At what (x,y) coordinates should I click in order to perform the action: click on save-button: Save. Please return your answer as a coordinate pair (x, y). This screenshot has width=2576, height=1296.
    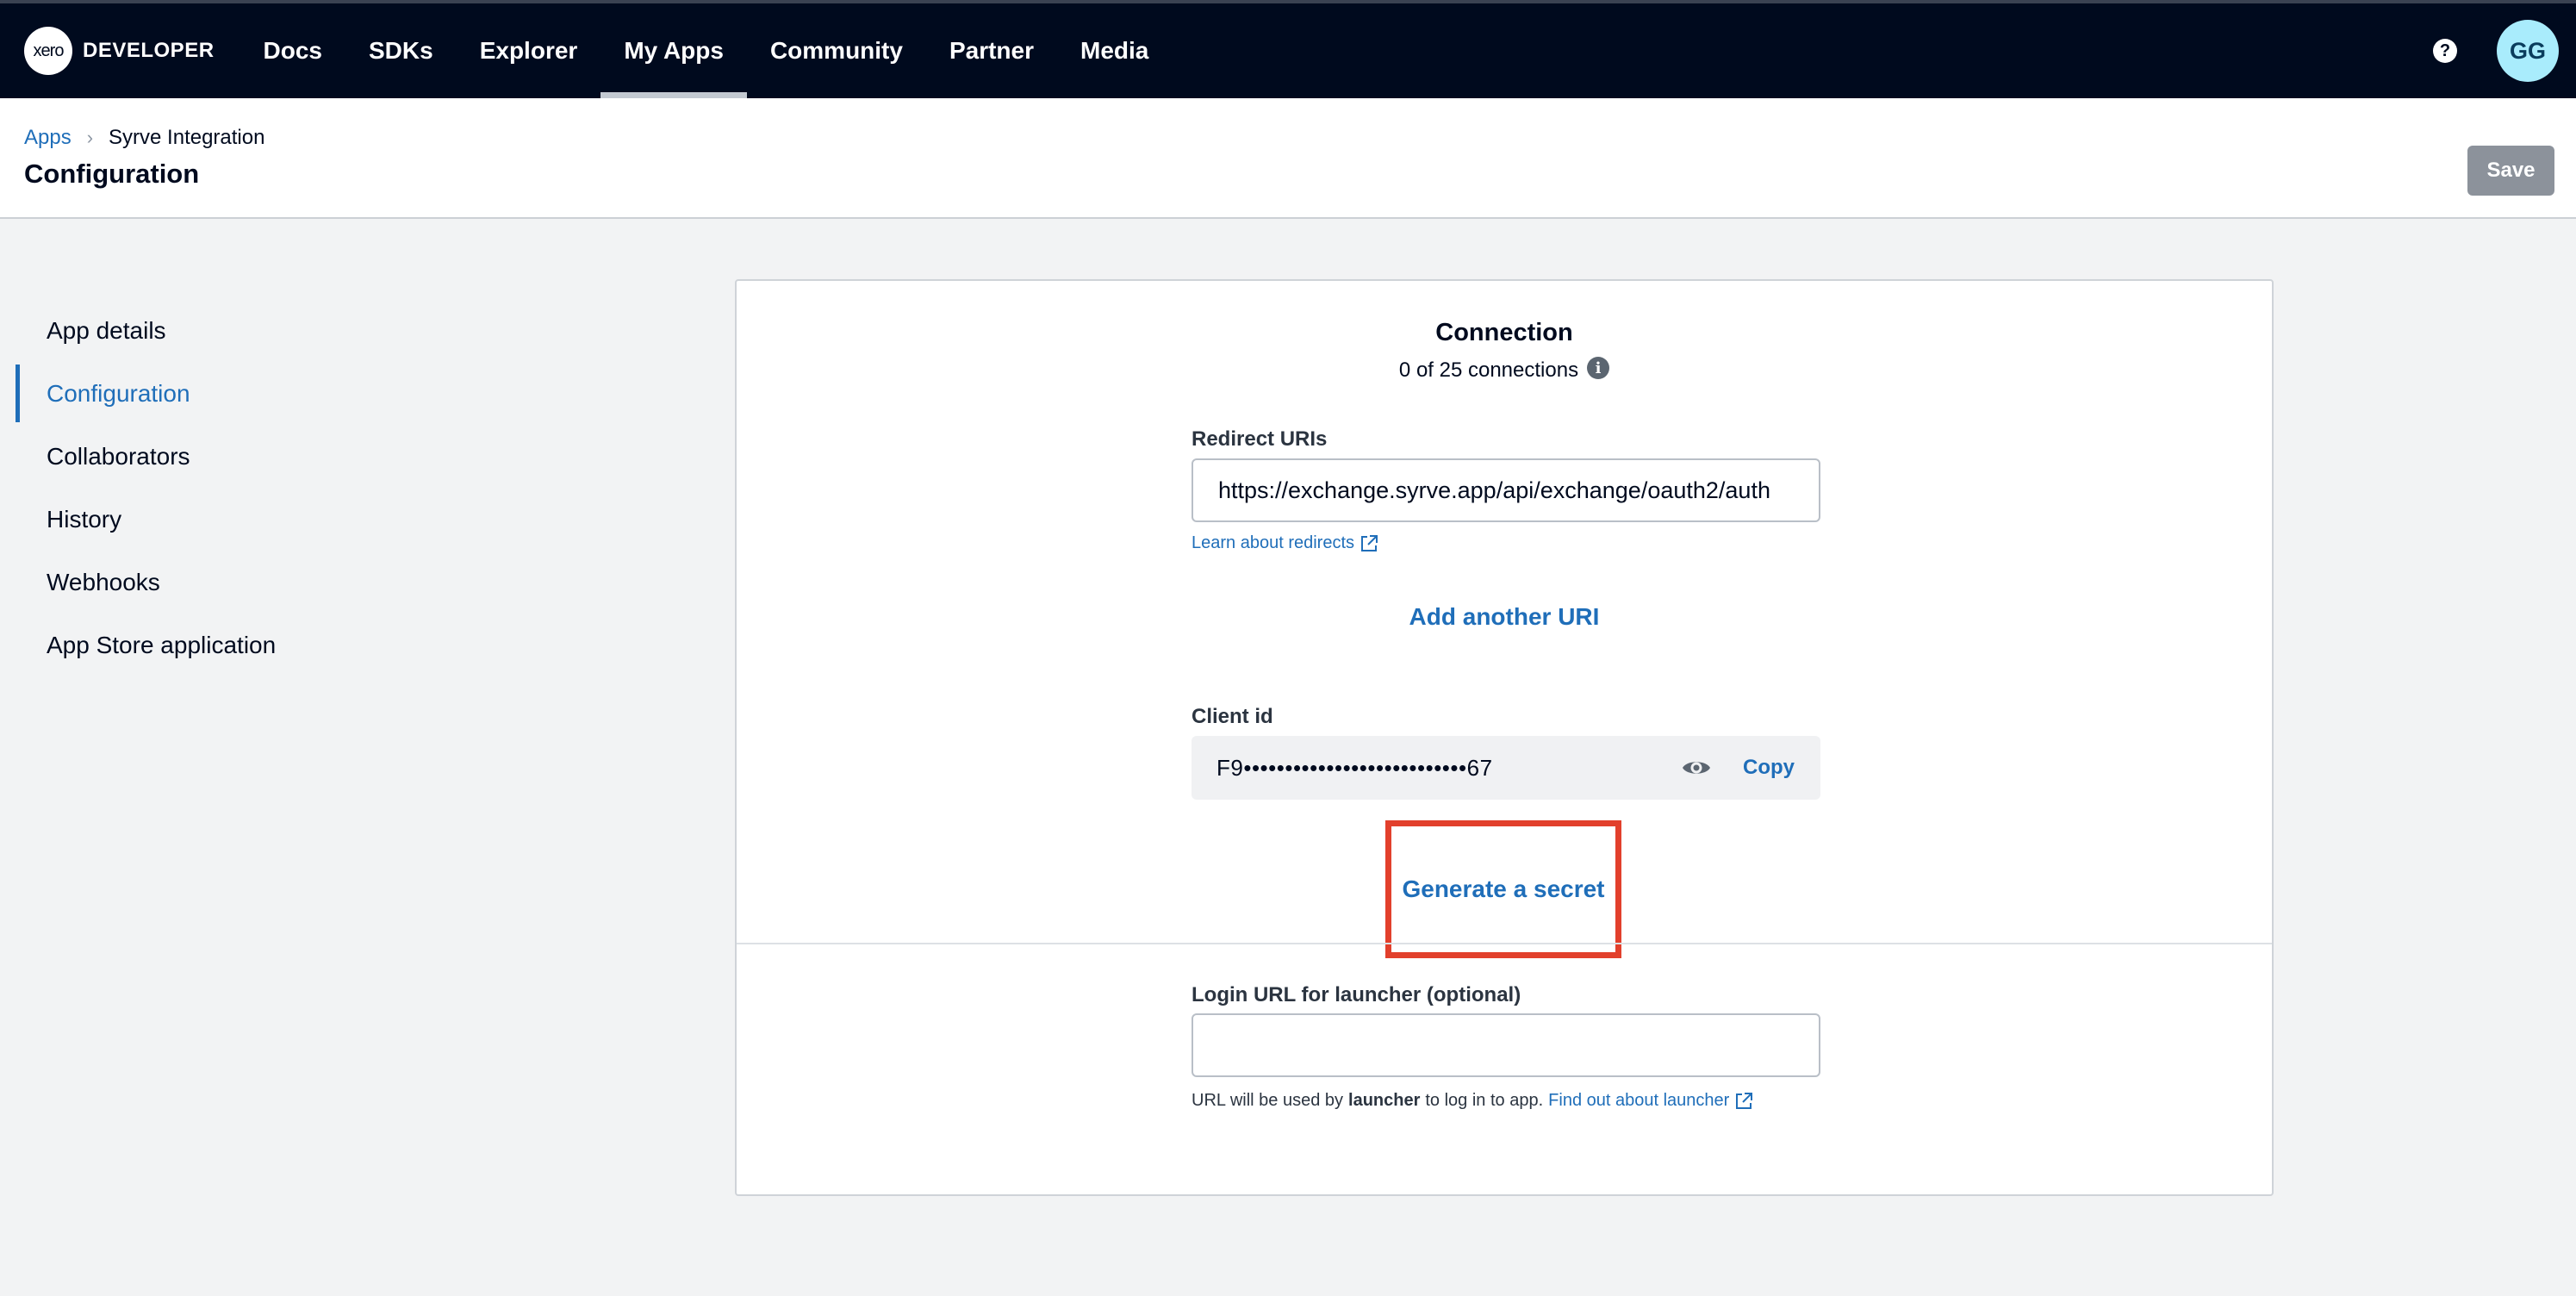
    Looking at the image, I should click on (2511, 171).